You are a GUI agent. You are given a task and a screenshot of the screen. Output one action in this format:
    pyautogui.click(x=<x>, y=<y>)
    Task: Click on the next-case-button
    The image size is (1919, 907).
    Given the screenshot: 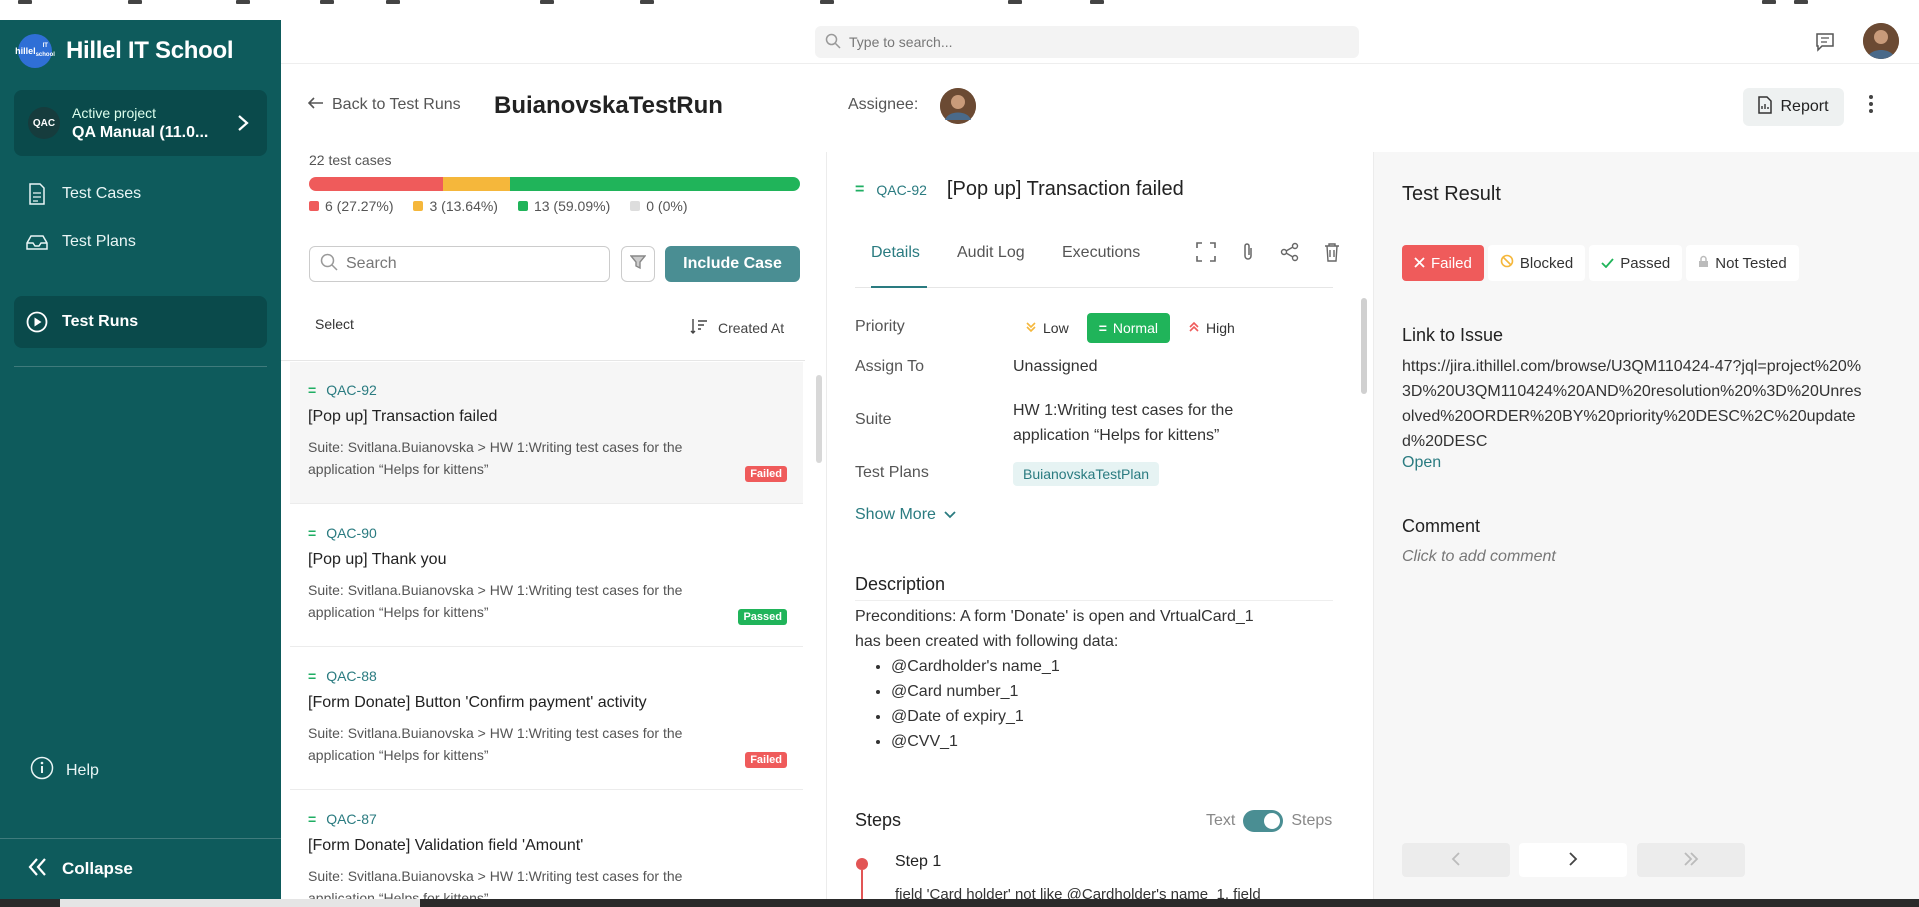 What is the action you would take?
    pyautogui.click(x=1573, y=860)
    